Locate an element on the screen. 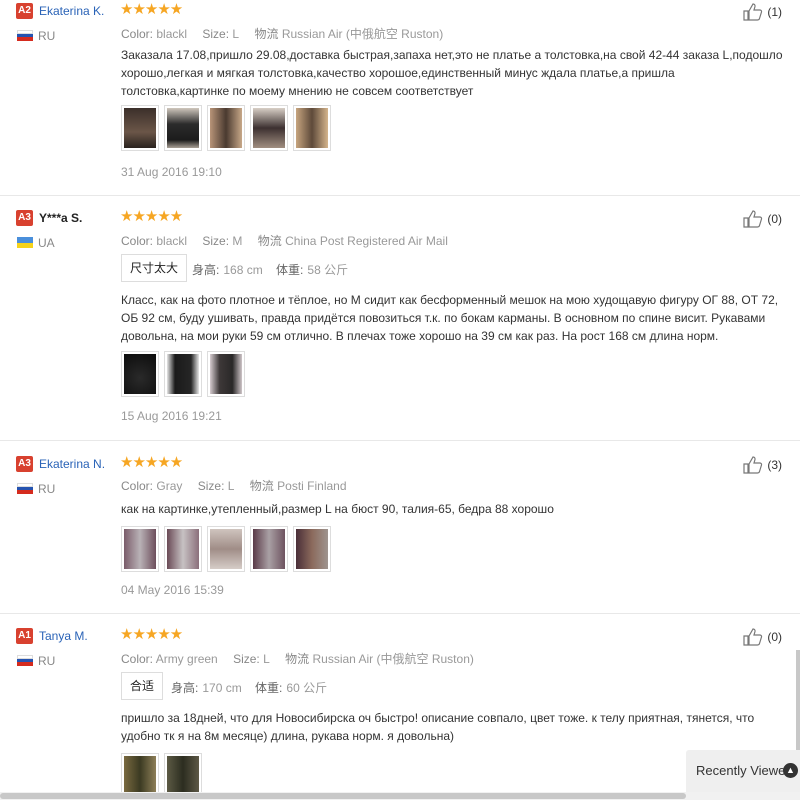 The image size is (800, 800). buyer-name: Ekaterina K. is located at coordinates (71, 11).